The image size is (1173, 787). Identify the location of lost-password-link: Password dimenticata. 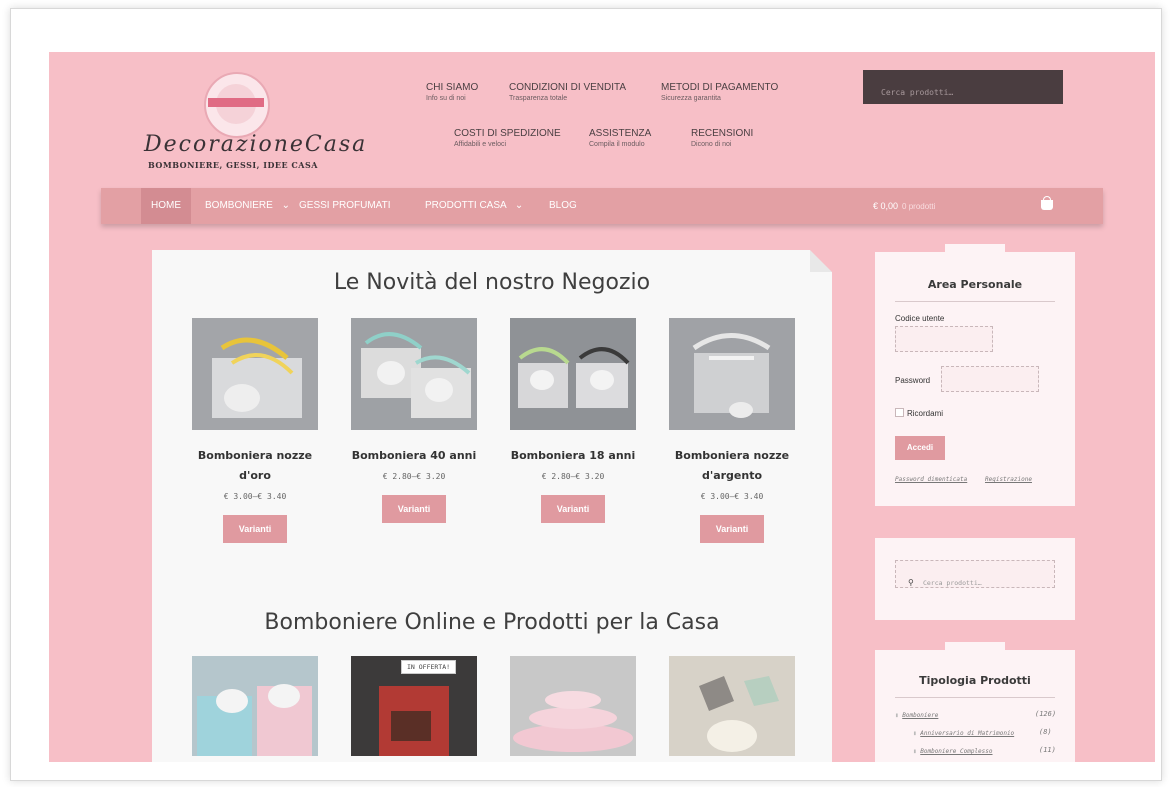
(931, 479).